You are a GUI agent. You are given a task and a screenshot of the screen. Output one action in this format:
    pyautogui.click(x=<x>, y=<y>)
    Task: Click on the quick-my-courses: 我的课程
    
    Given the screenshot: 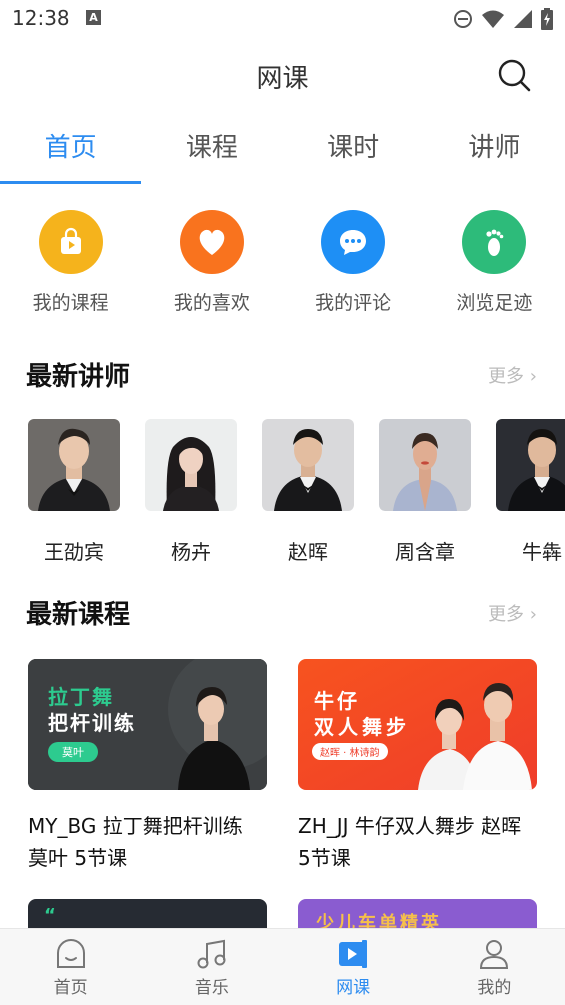 What is the action you would take?
    pyautogui.click(x=70, y=265)
    